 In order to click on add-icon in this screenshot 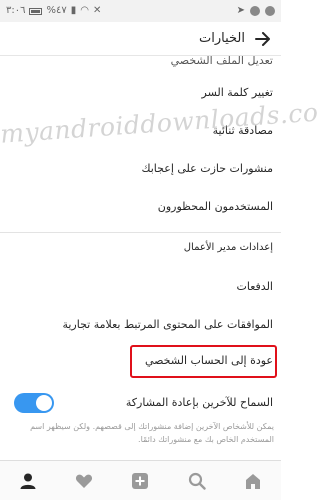, I will do `click(140, 480)`.